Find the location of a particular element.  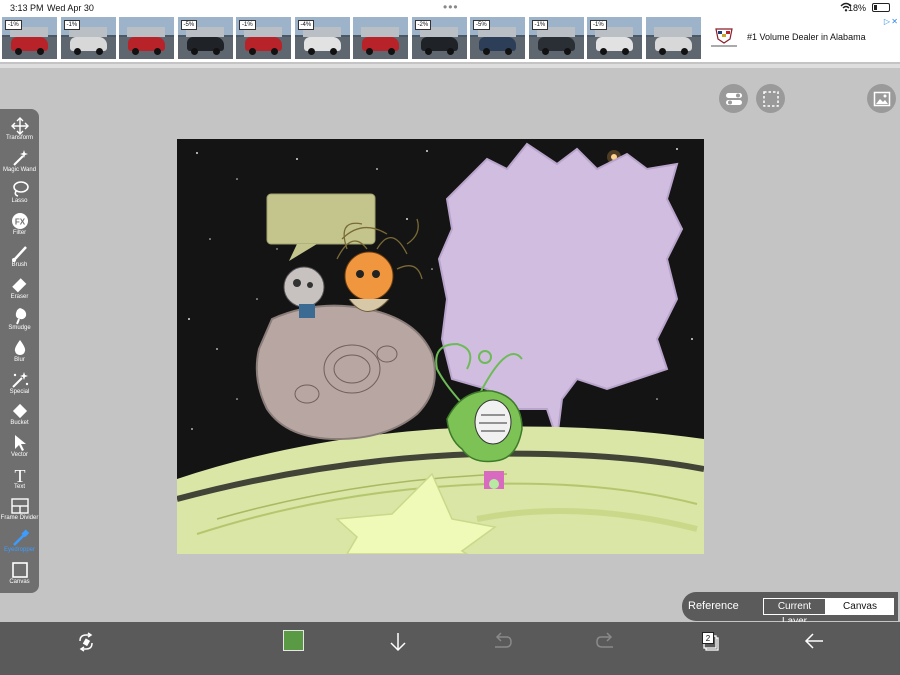

tool-lasso: Lasso is located at coordinates (19, 194).